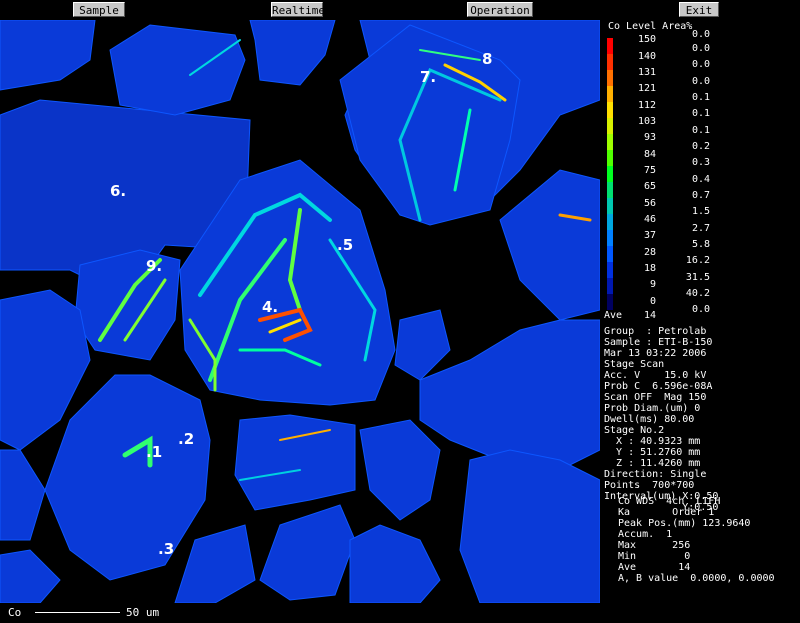  Describe the element at coordinates (646, 39) in the screenshot. I see `level-value: 150` at that location.